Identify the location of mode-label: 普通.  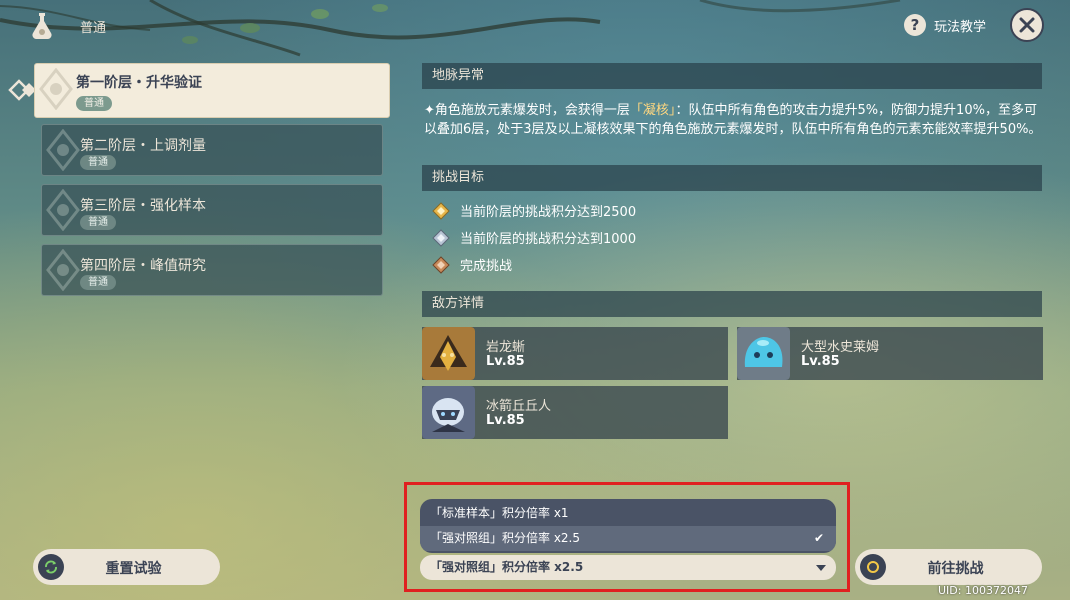
(93, 28).